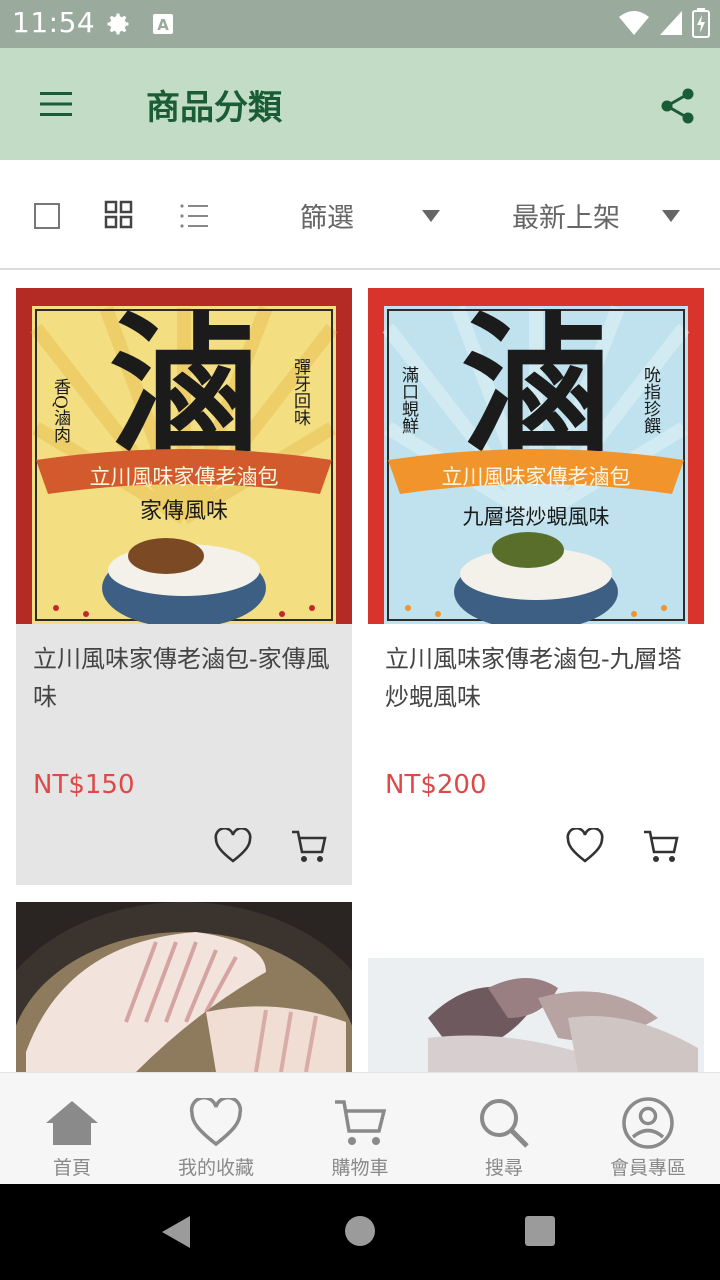 The height and width of the screenshot is (1280, 720). What do you see at coordinates (536, 517) in the screenshot?
I see `image-subtitle: 九層塔炒蜆風味` at bounding box center [536, 517].